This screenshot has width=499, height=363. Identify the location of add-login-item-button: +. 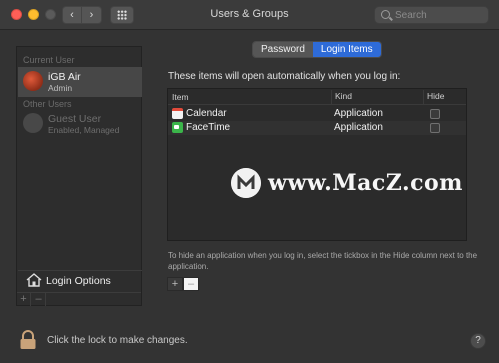
(175, 284).